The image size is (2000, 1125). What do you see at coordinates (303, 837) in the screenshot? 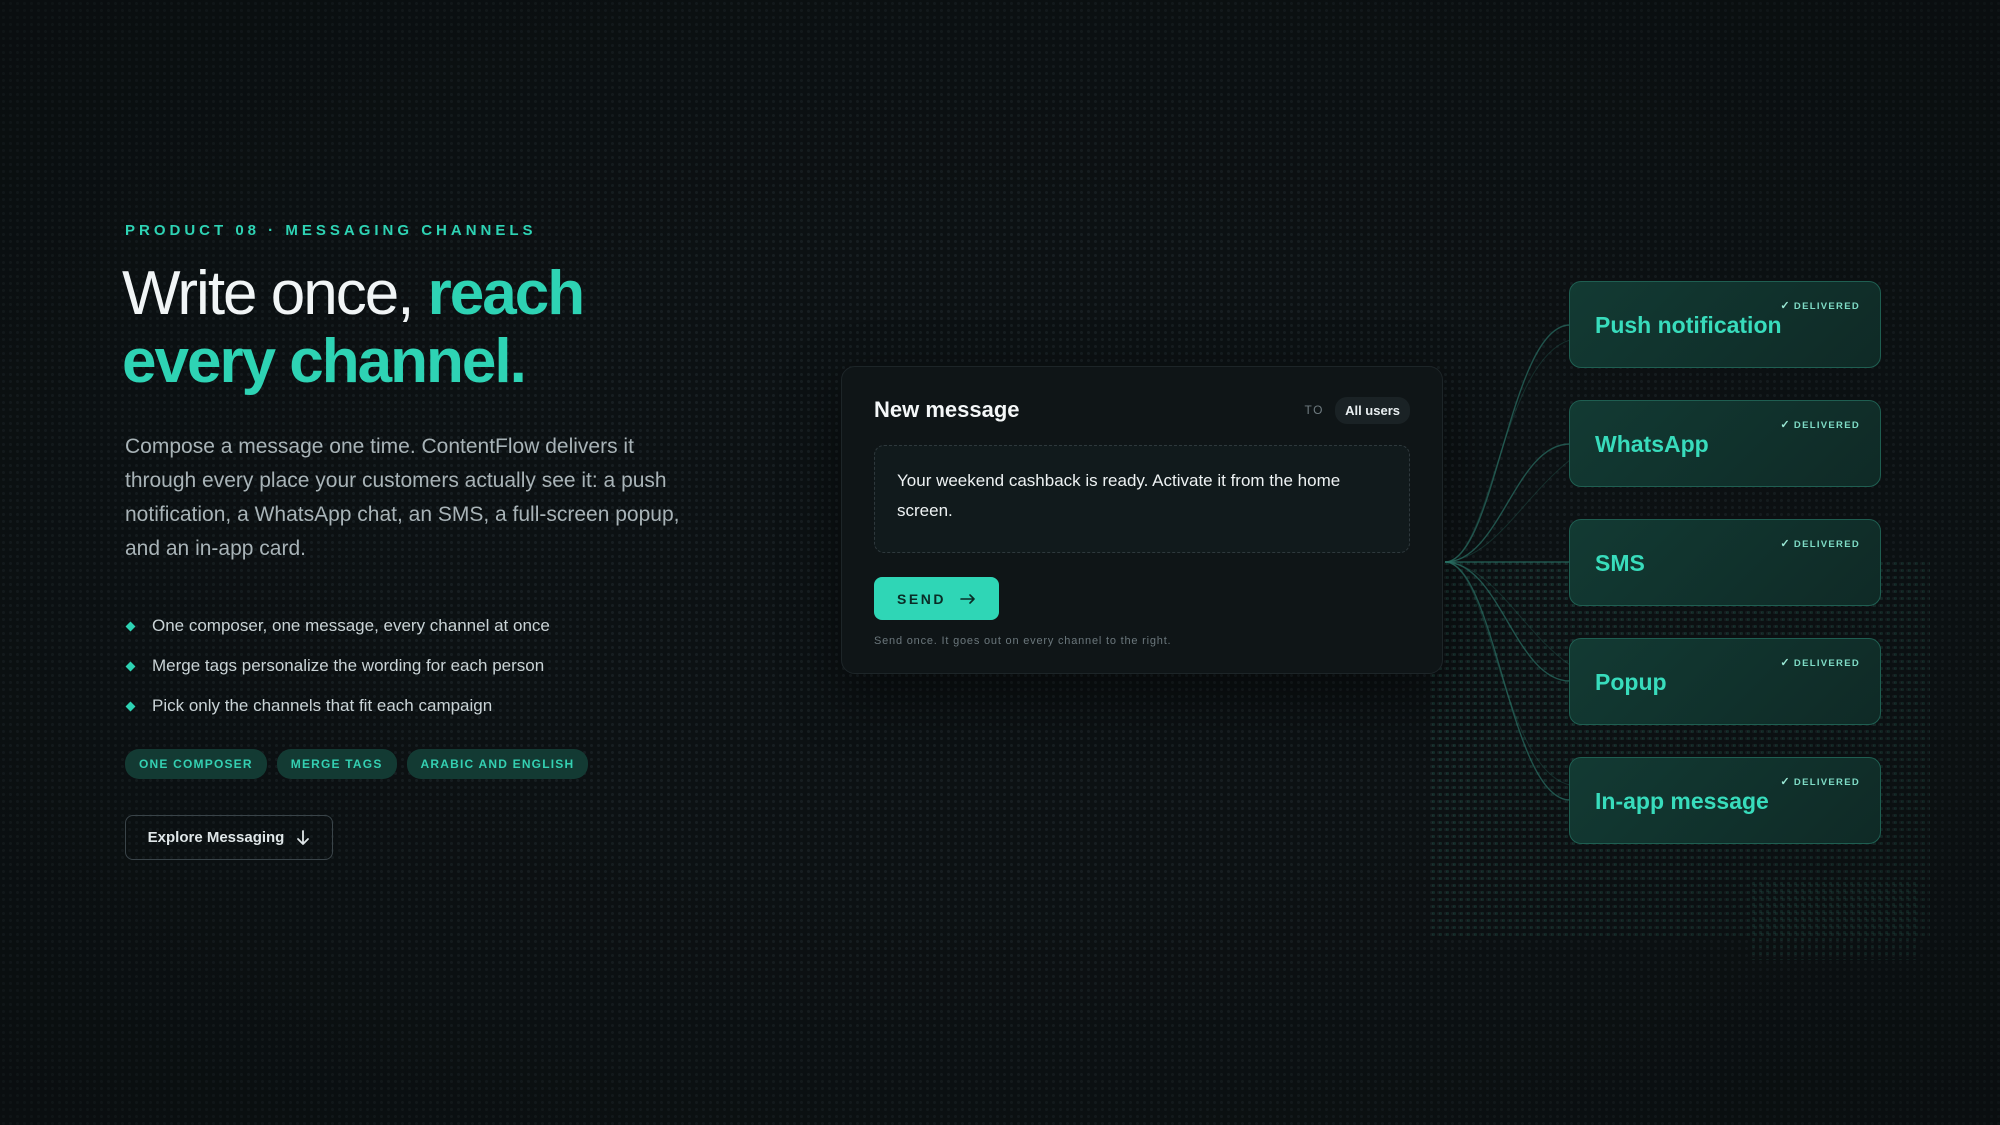
I see `arrow-down-icon` at bounding box center [303, 837].